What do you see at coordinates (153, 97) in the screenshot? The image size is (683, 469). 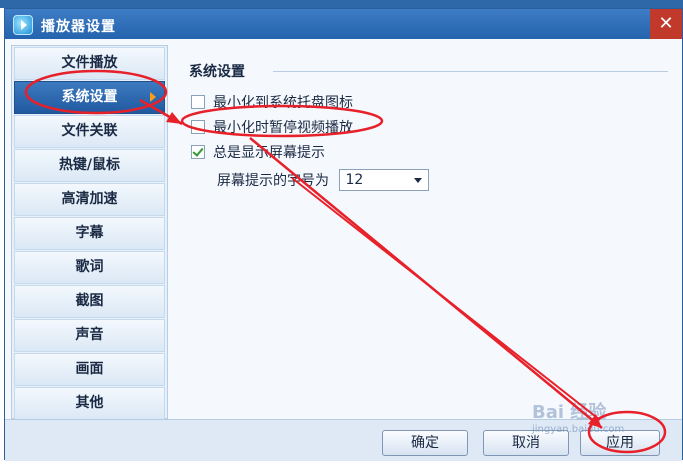 I see `chevron-right-icon` at bounding box center [153, 97].